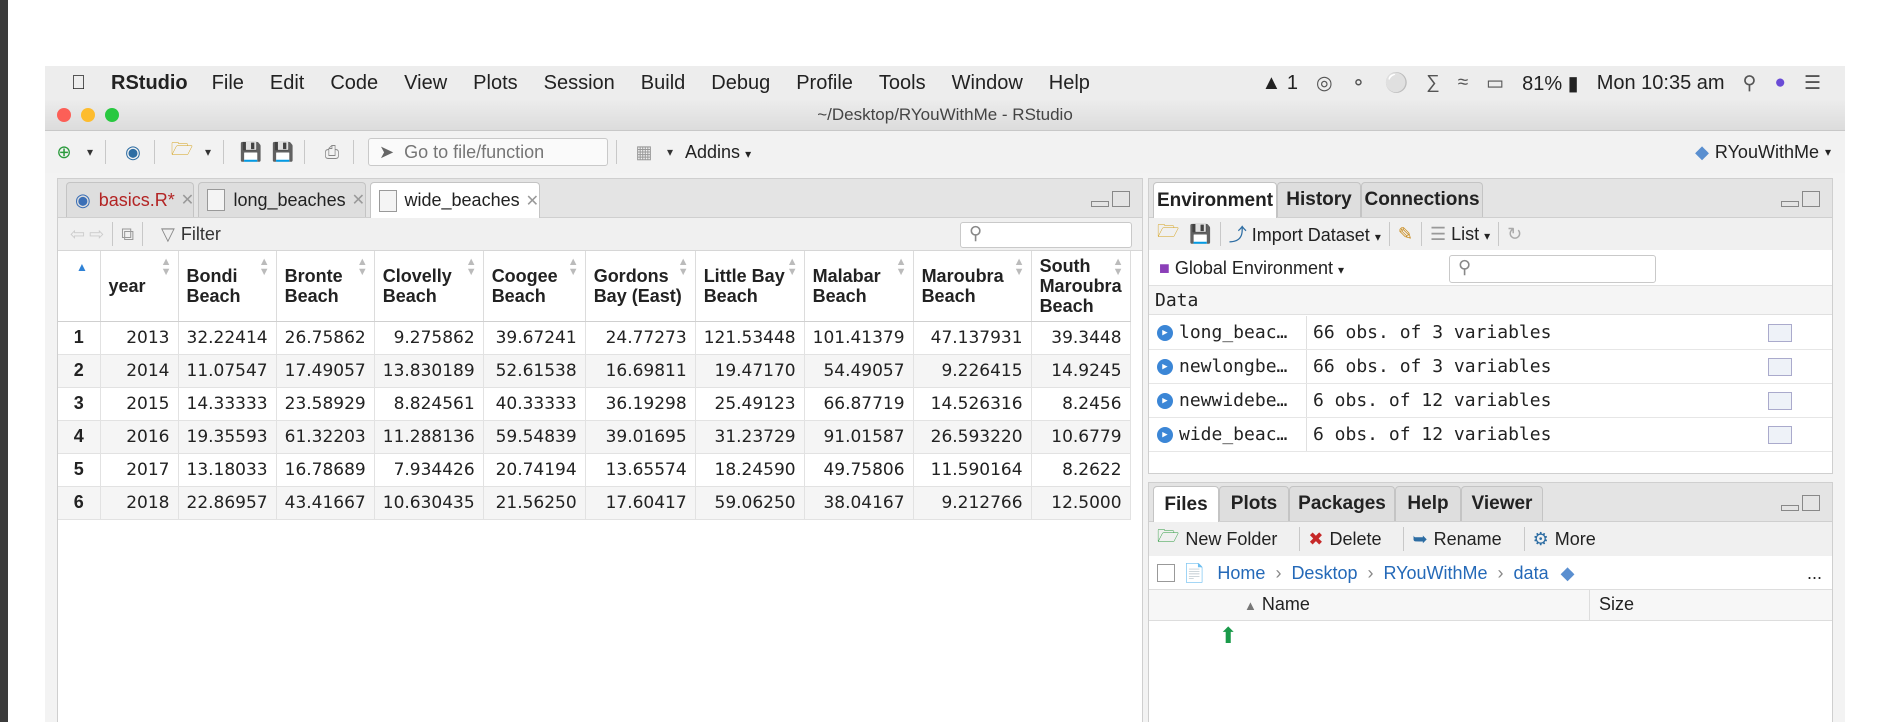 The width and height of the screenshot is (1881, 722). What do you see at coordinates (1550, 83) in the screenshot?
I see `battery-status: 81% ▮` at bounding box center [1550, 83].